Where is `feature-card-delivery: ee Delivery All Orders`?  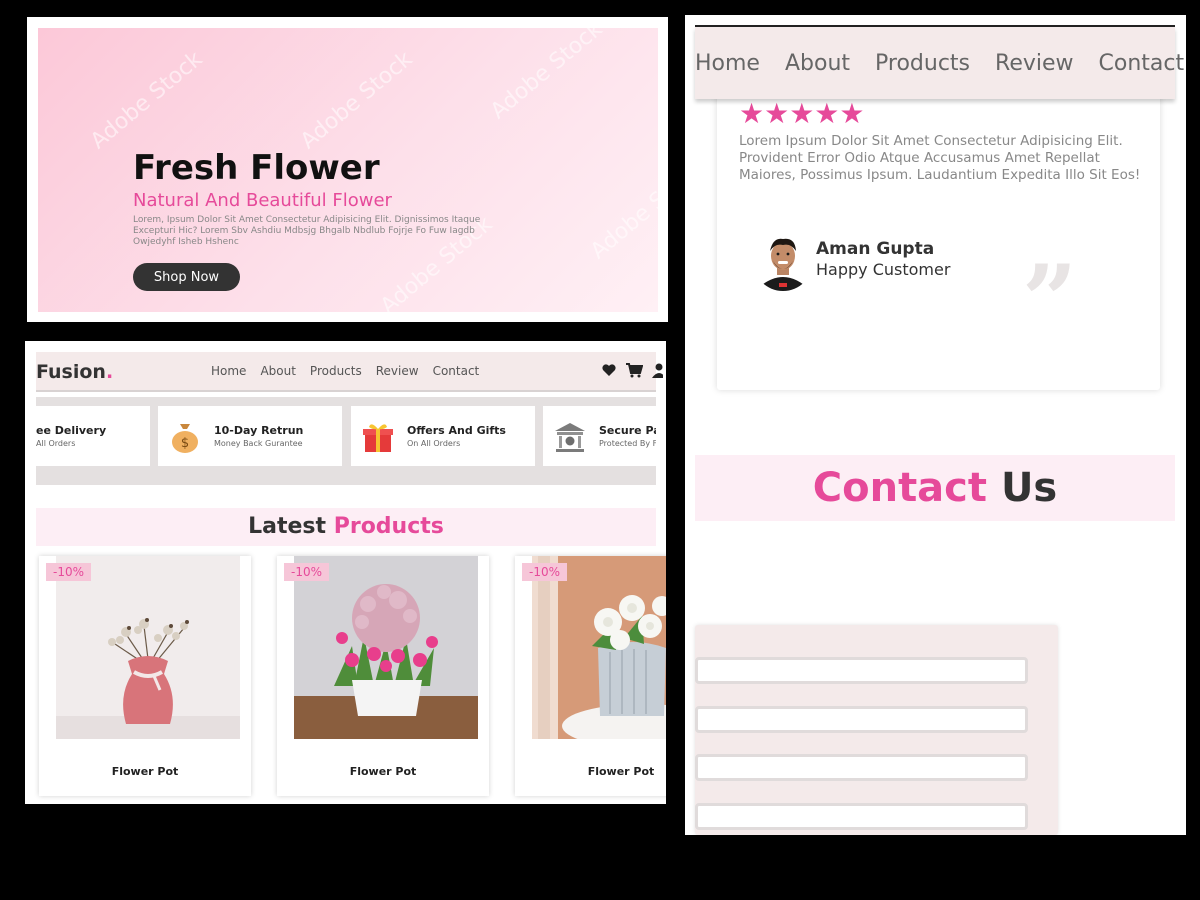
feature-card-delivery: ee Delivery All Orders is located at coordinates (93, 436).